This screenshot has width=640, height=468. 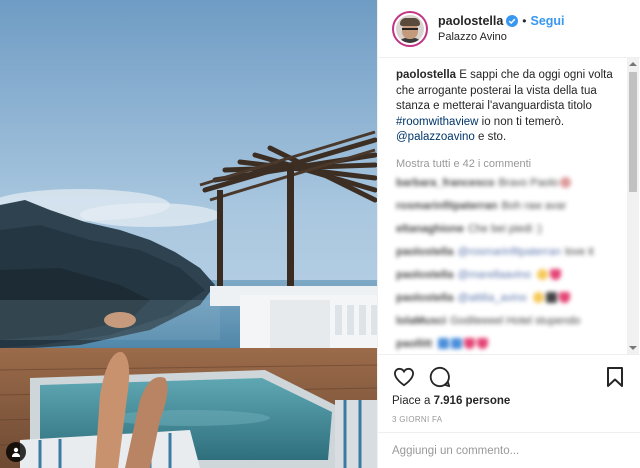 What do you see at coordinates (472, 401) in the screenshot?
I see `likes-number: 7.916 persone` at bounding box center [472, 401].